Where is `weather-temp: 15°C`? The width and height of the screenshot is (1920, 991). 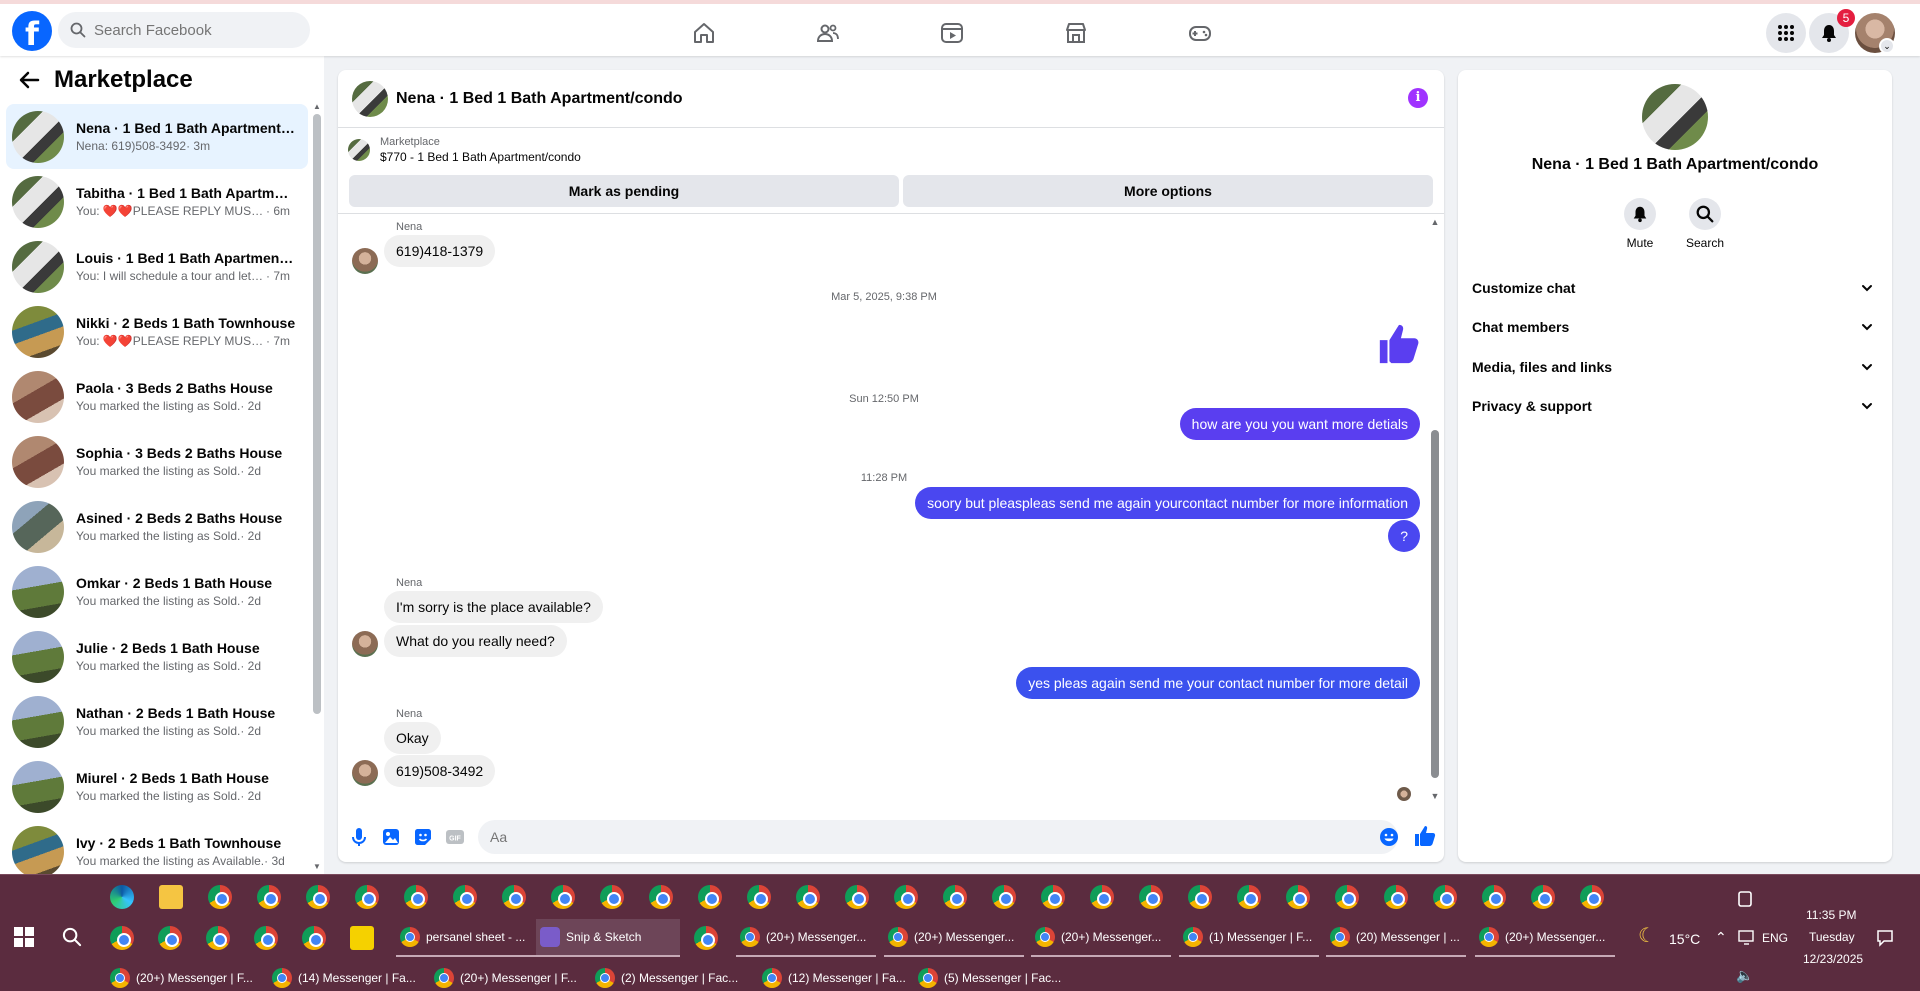
weather-temp: 15°C is located at coordinates (1684, 939).